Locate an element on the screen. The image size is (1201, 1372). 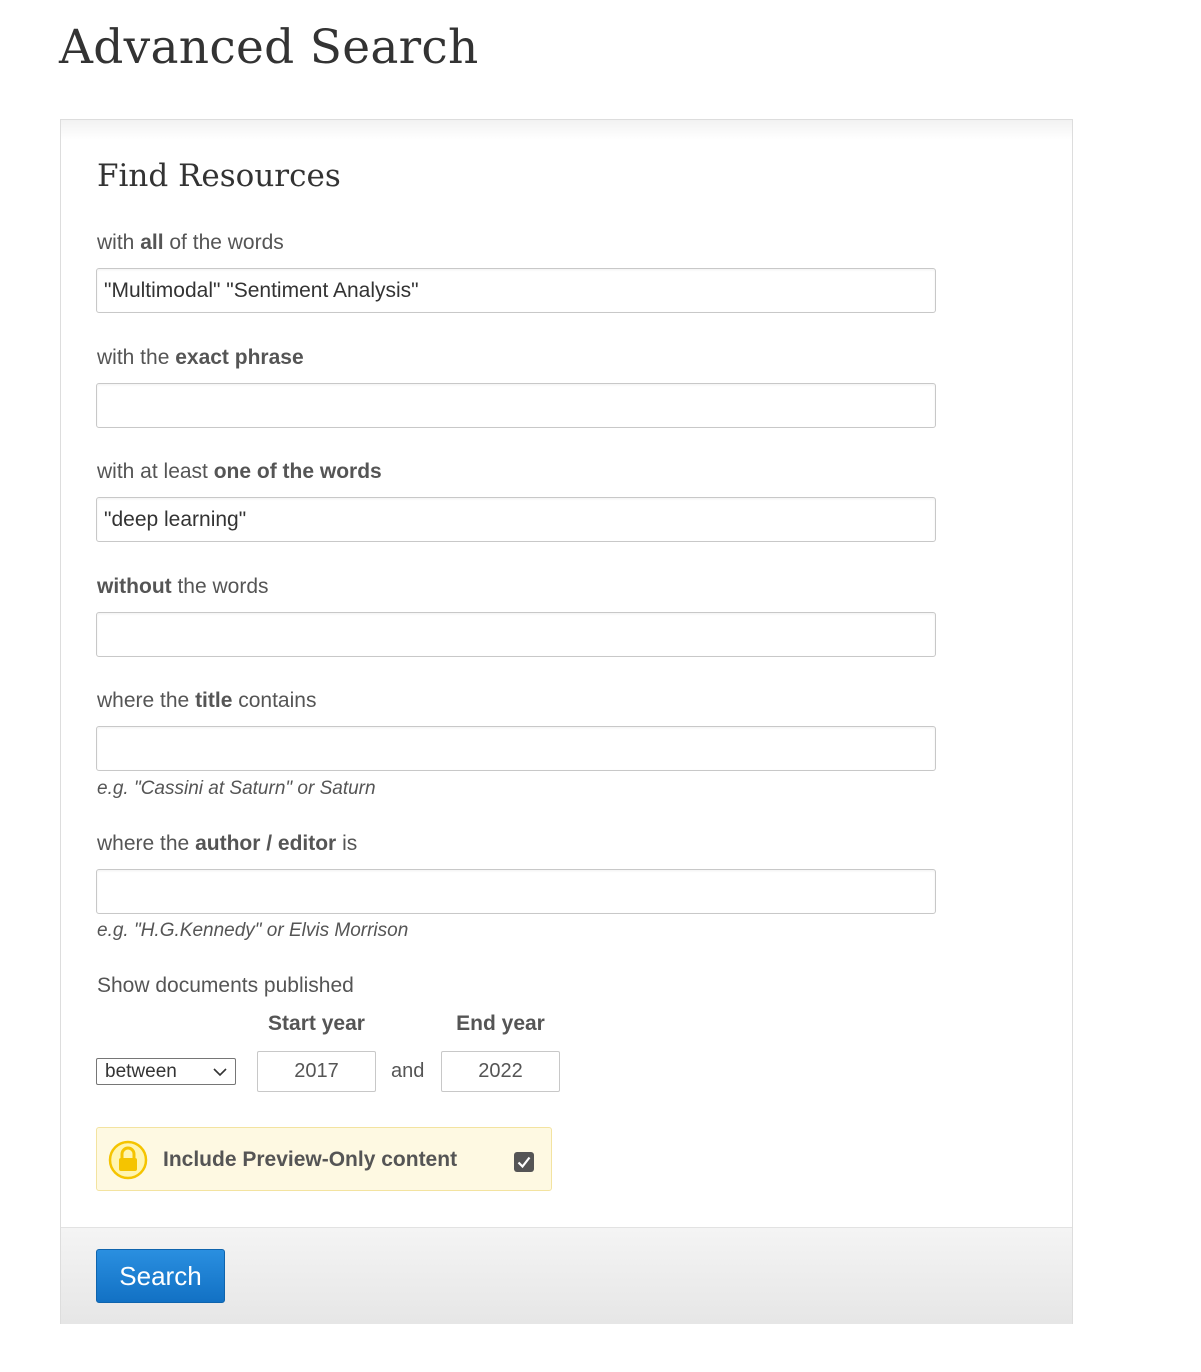
one-of-words-label: with at least one of the words is located at coordinates (239, 472).